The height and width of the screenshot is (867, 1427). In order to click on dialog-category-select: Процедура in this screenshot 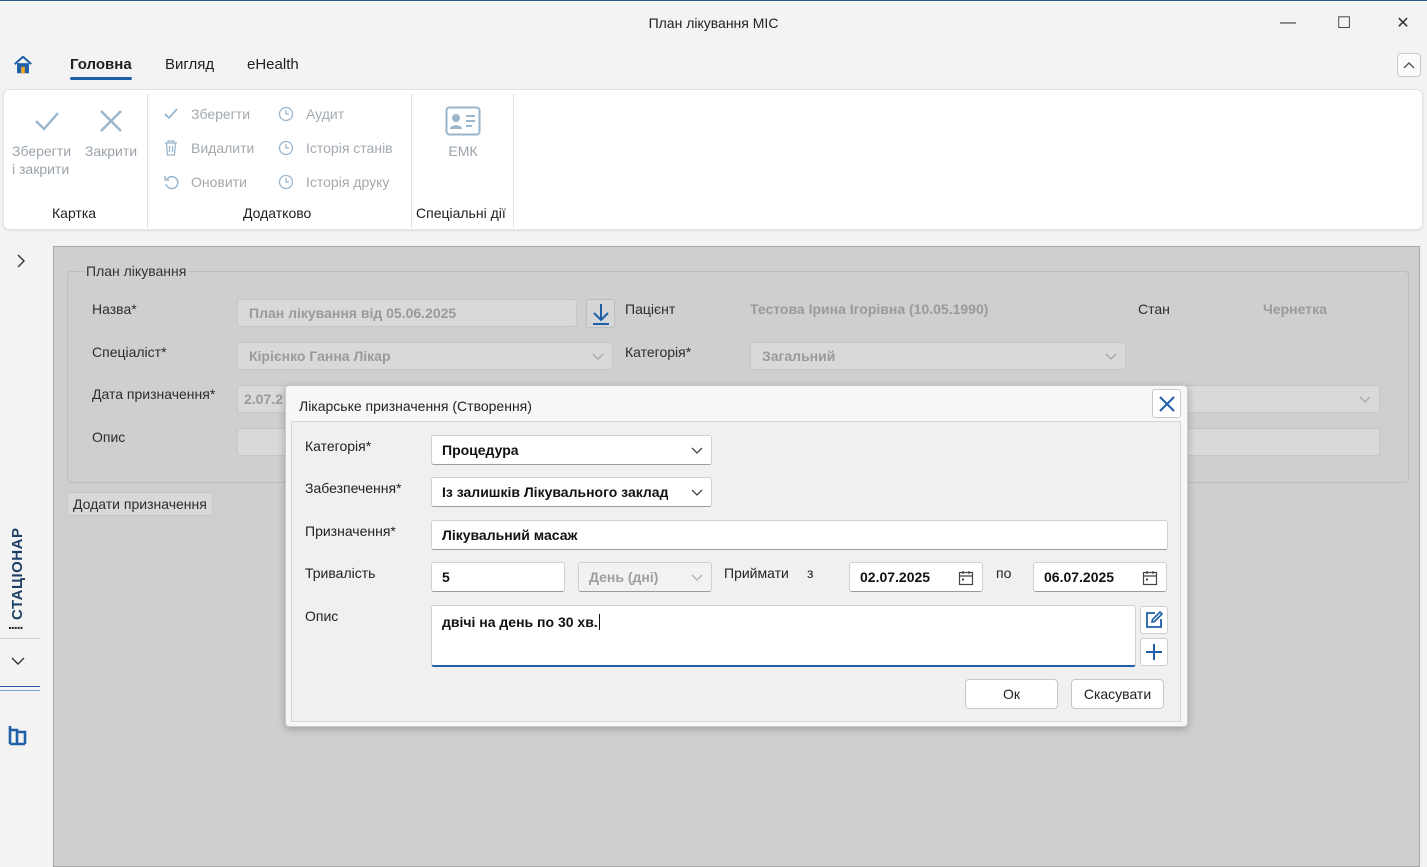, I will do `click(571, 450)`.